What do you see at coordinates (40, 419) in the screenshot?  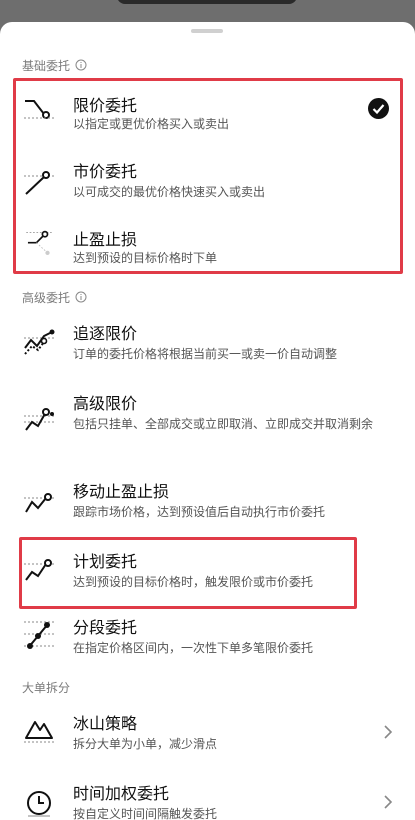 I see `advanced-limit-icon` at bounding box center [40, 419].